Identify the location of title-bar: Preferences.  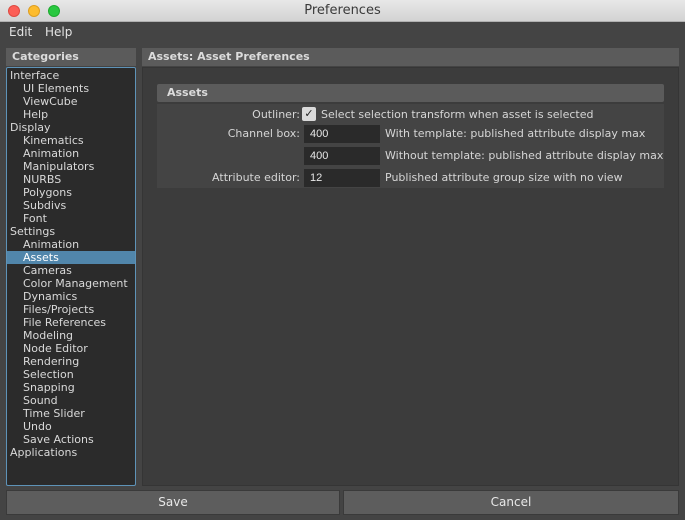
(342, 11).